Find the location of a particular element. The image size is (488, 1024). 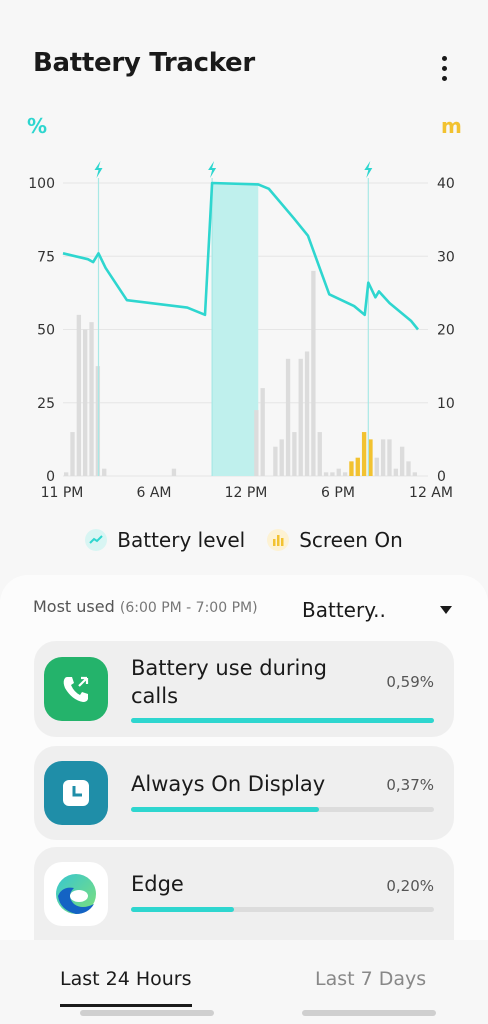

x-tick-label: 12 PM is located at coordinates (246, 493).